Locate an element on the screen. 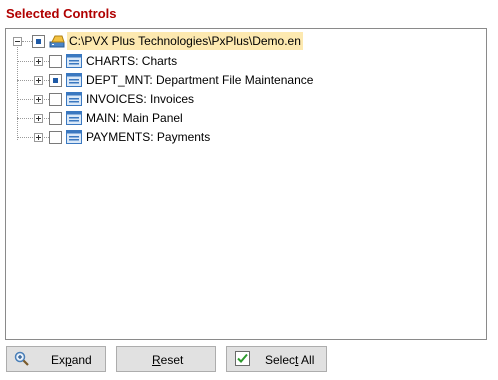 The width and height of the screenshot is (498, 380). collapse-toggle-root is located at coordinates (17, 41).